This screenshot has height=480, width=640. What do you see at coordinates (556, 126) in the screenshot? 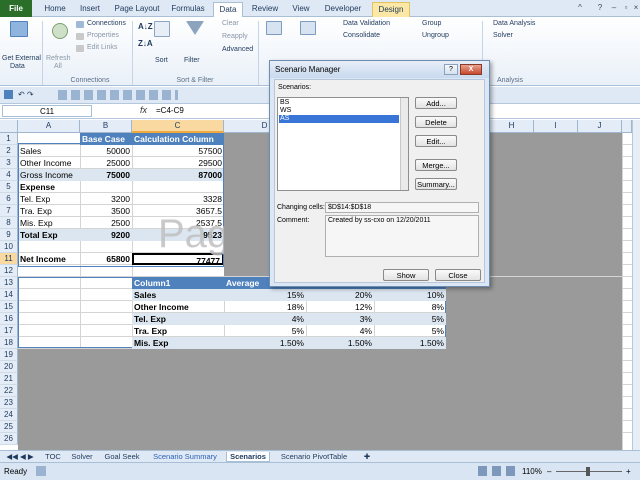
I see `column-header: I` at bounding box center [556, 126].